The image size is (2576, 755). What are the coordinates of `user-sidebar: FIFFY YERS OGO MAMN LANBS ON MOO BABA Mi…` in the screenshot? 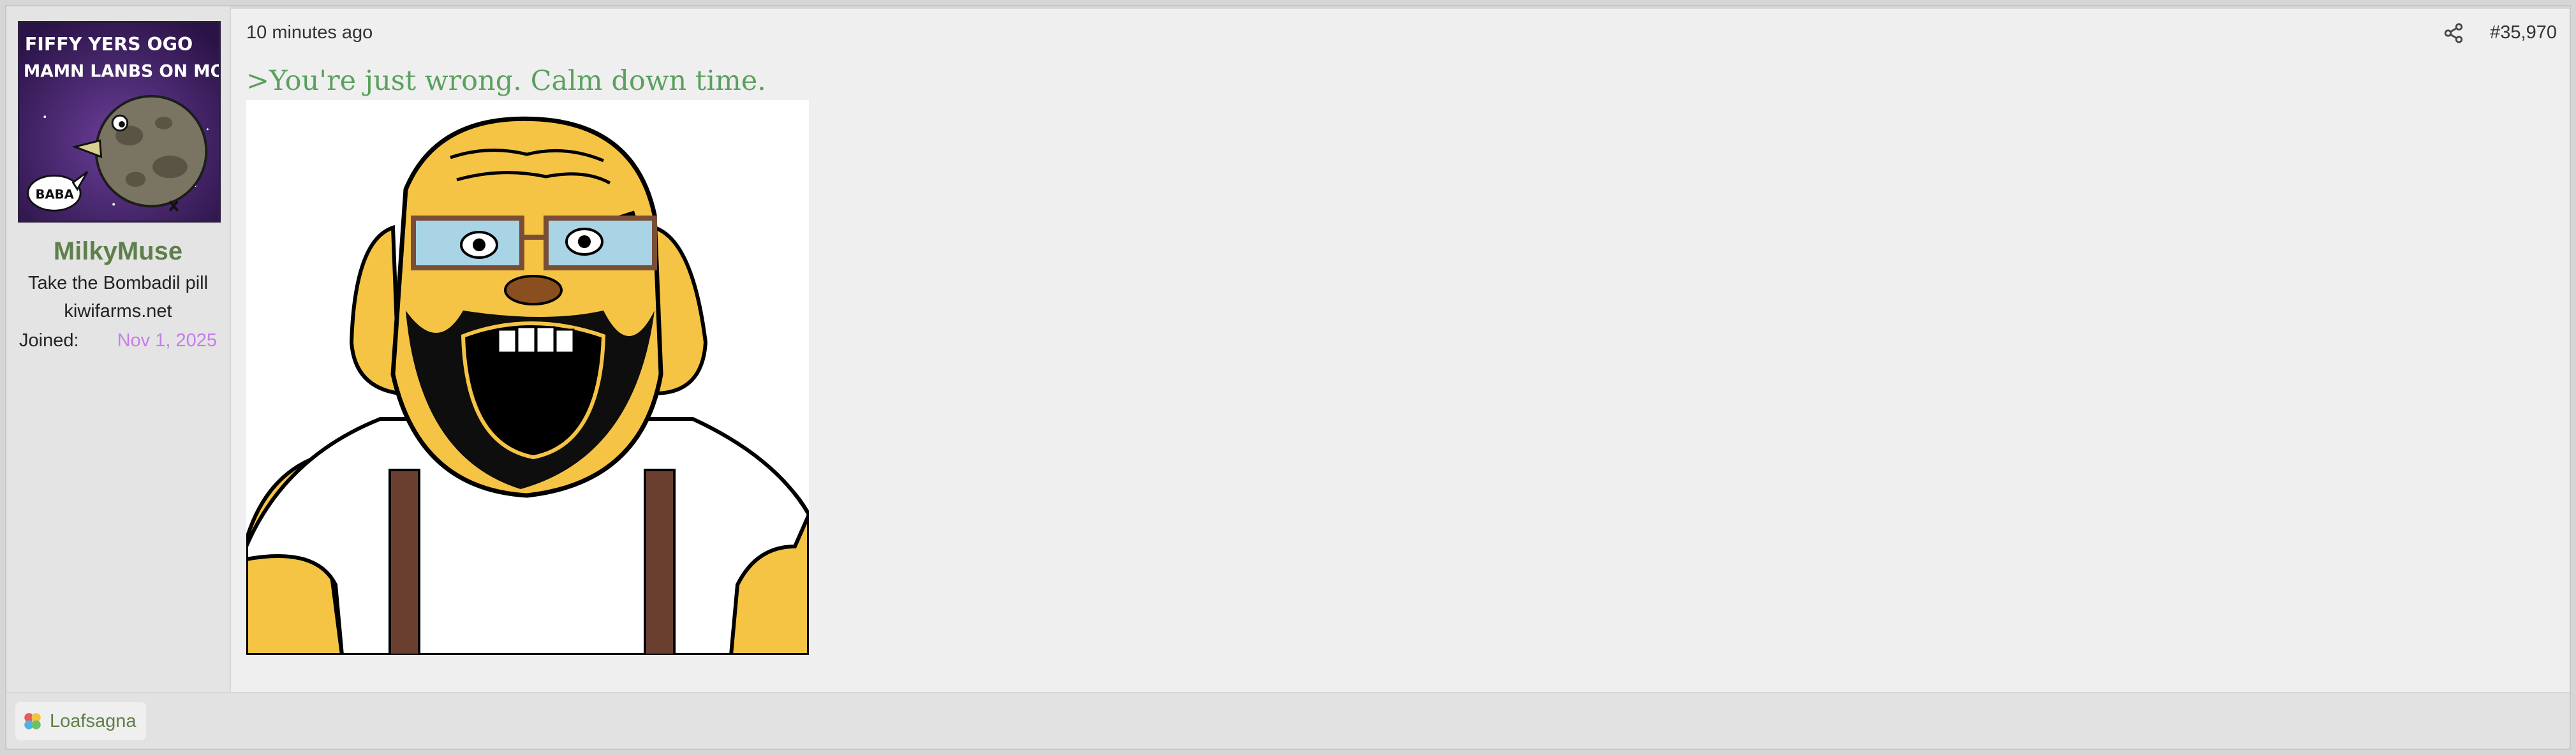 It's located at (118, 378).